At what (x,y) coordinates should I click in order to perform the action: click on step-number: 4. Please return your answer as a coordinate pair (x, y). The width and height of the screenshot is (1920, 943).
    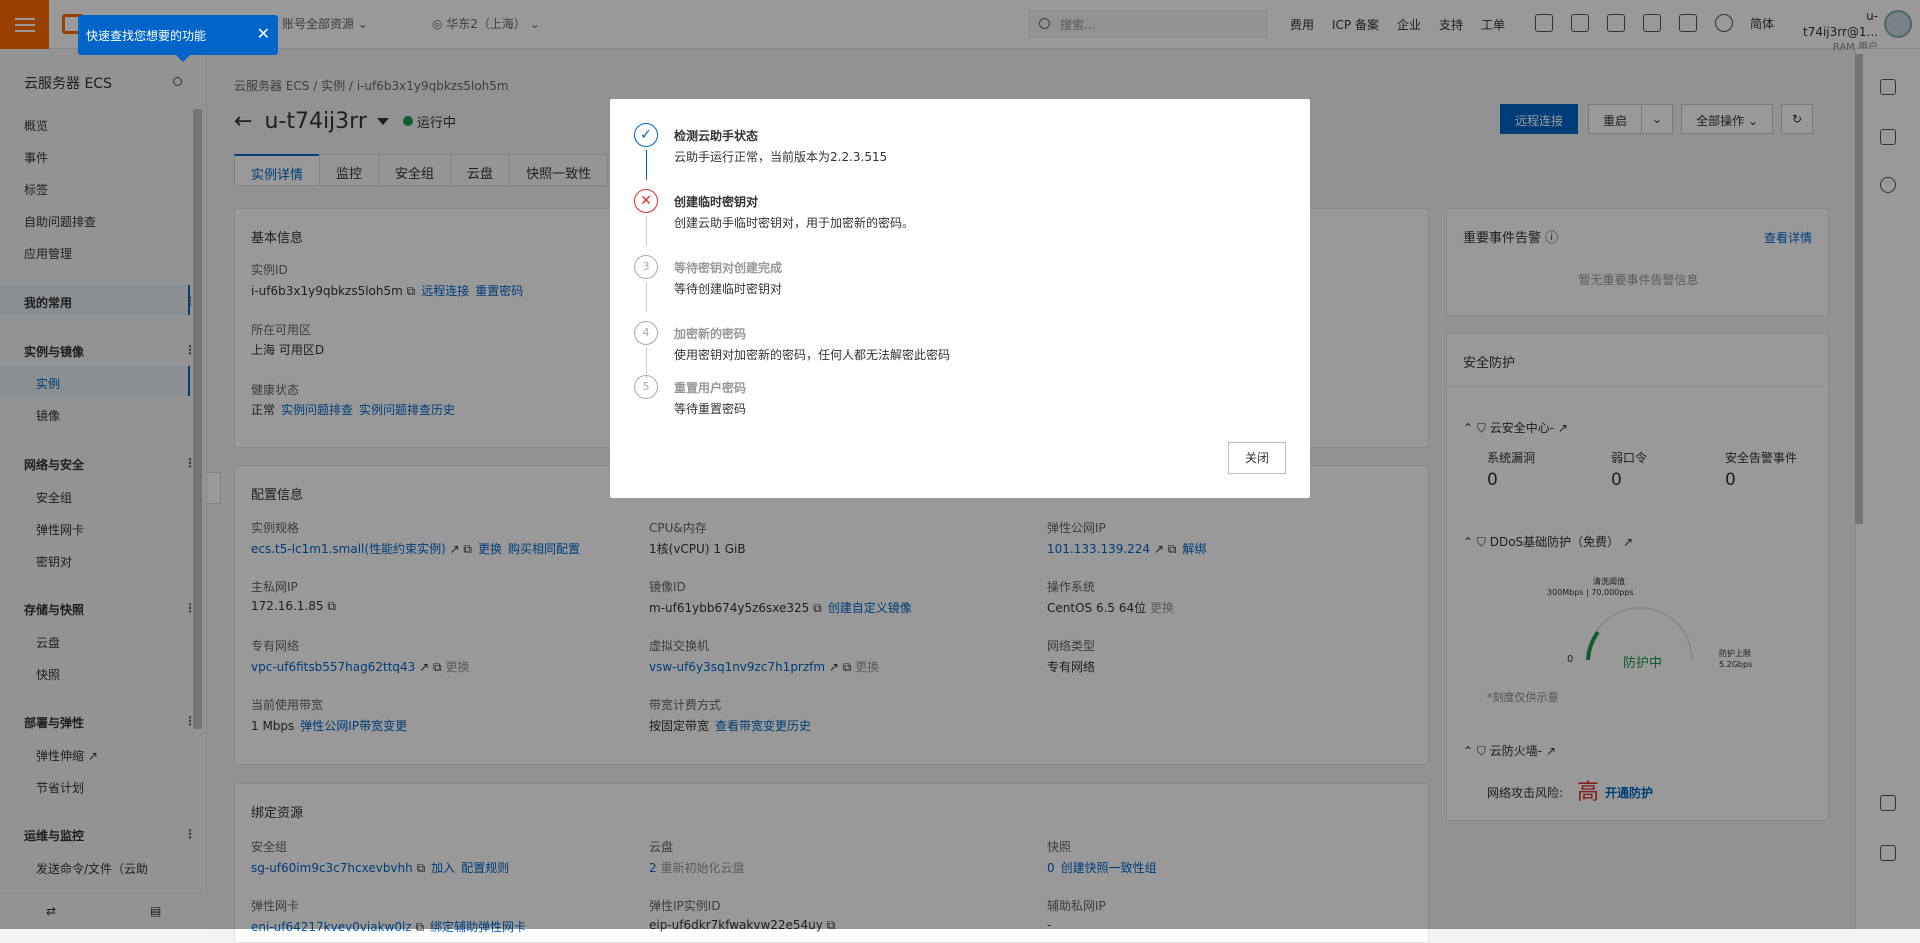
    Looking at the image, I should click on (646, 333).